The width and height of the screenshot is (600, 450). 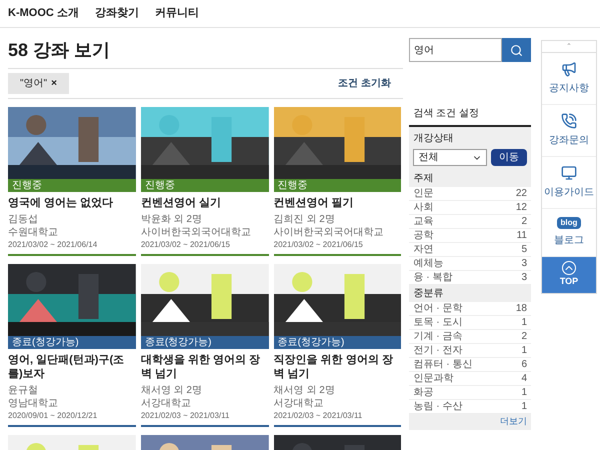 I want to click on section-heading: 중분류, so click(x=470, y=293).